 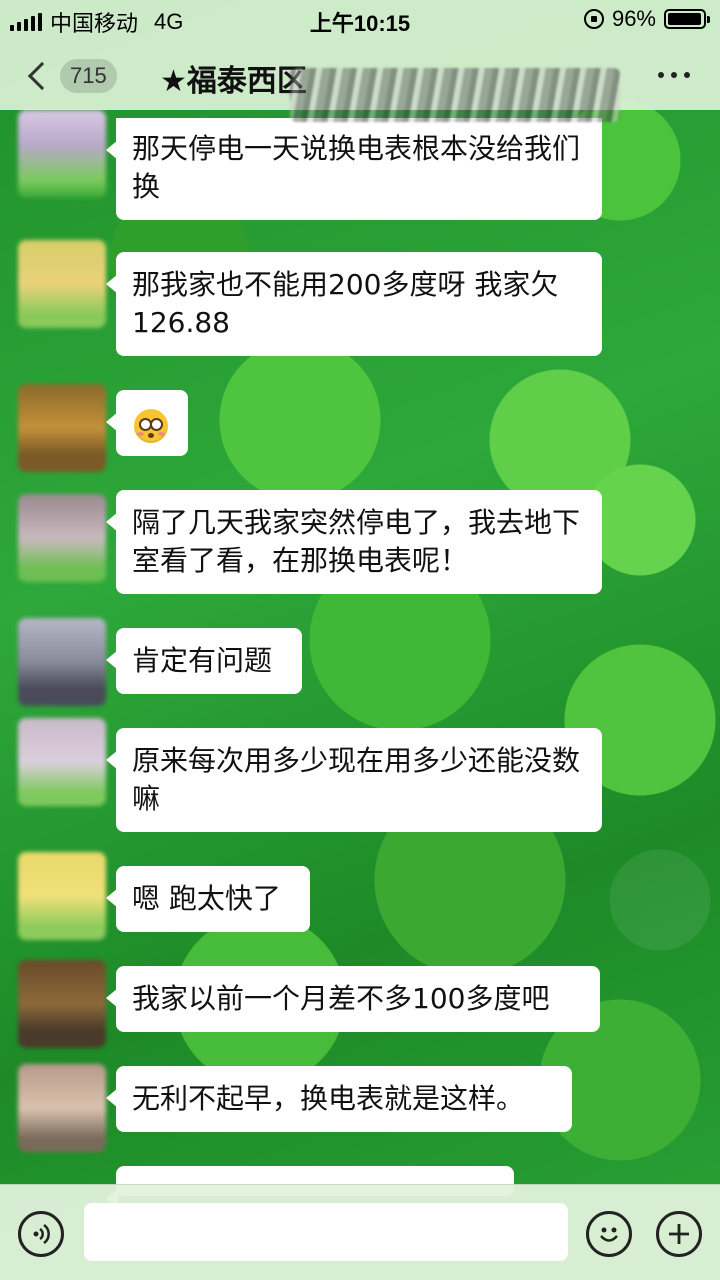 I want to click on chat-header: 715 ★福泰西区, so click(x=360, y=80).